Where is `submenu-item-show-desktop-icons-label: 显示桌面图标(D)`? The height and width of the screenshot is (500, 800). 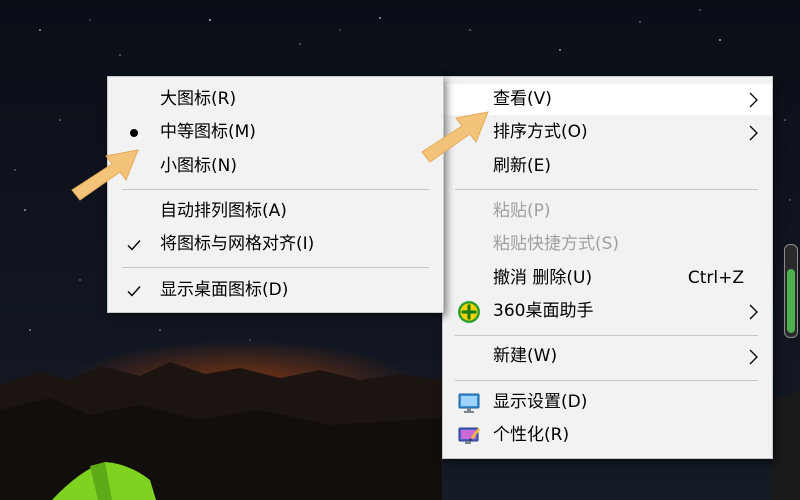 submenu-item-show-desktop-icons-label: 显示桌面图标(D) is located at coordinates (224, 290).